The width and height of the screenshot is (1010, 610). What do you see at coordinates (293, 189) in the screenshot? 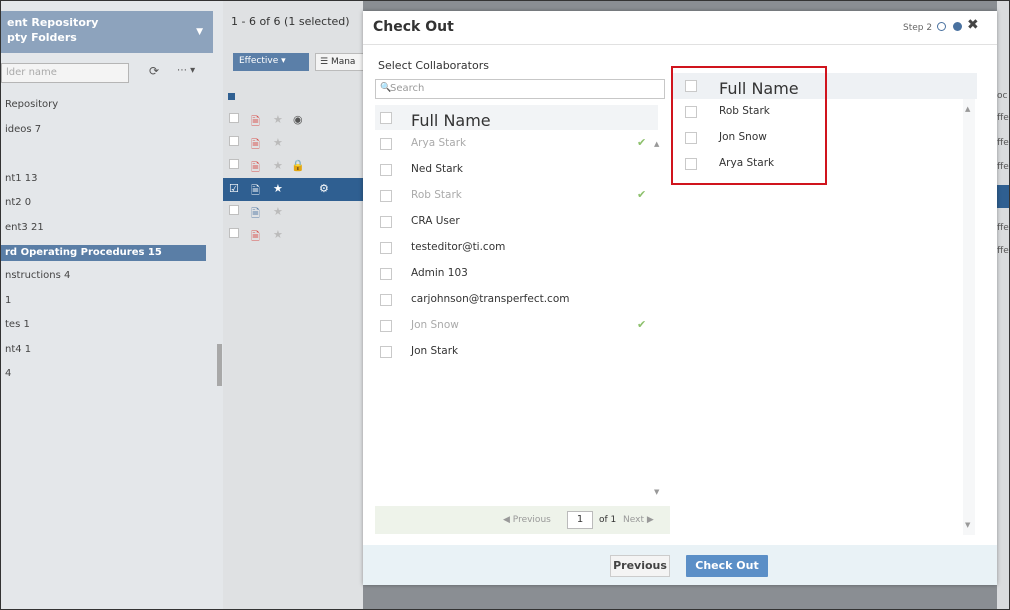
I see `document-row-selected: ☑ 🗎 ★ ⚙` at bounding box center [293, 189].